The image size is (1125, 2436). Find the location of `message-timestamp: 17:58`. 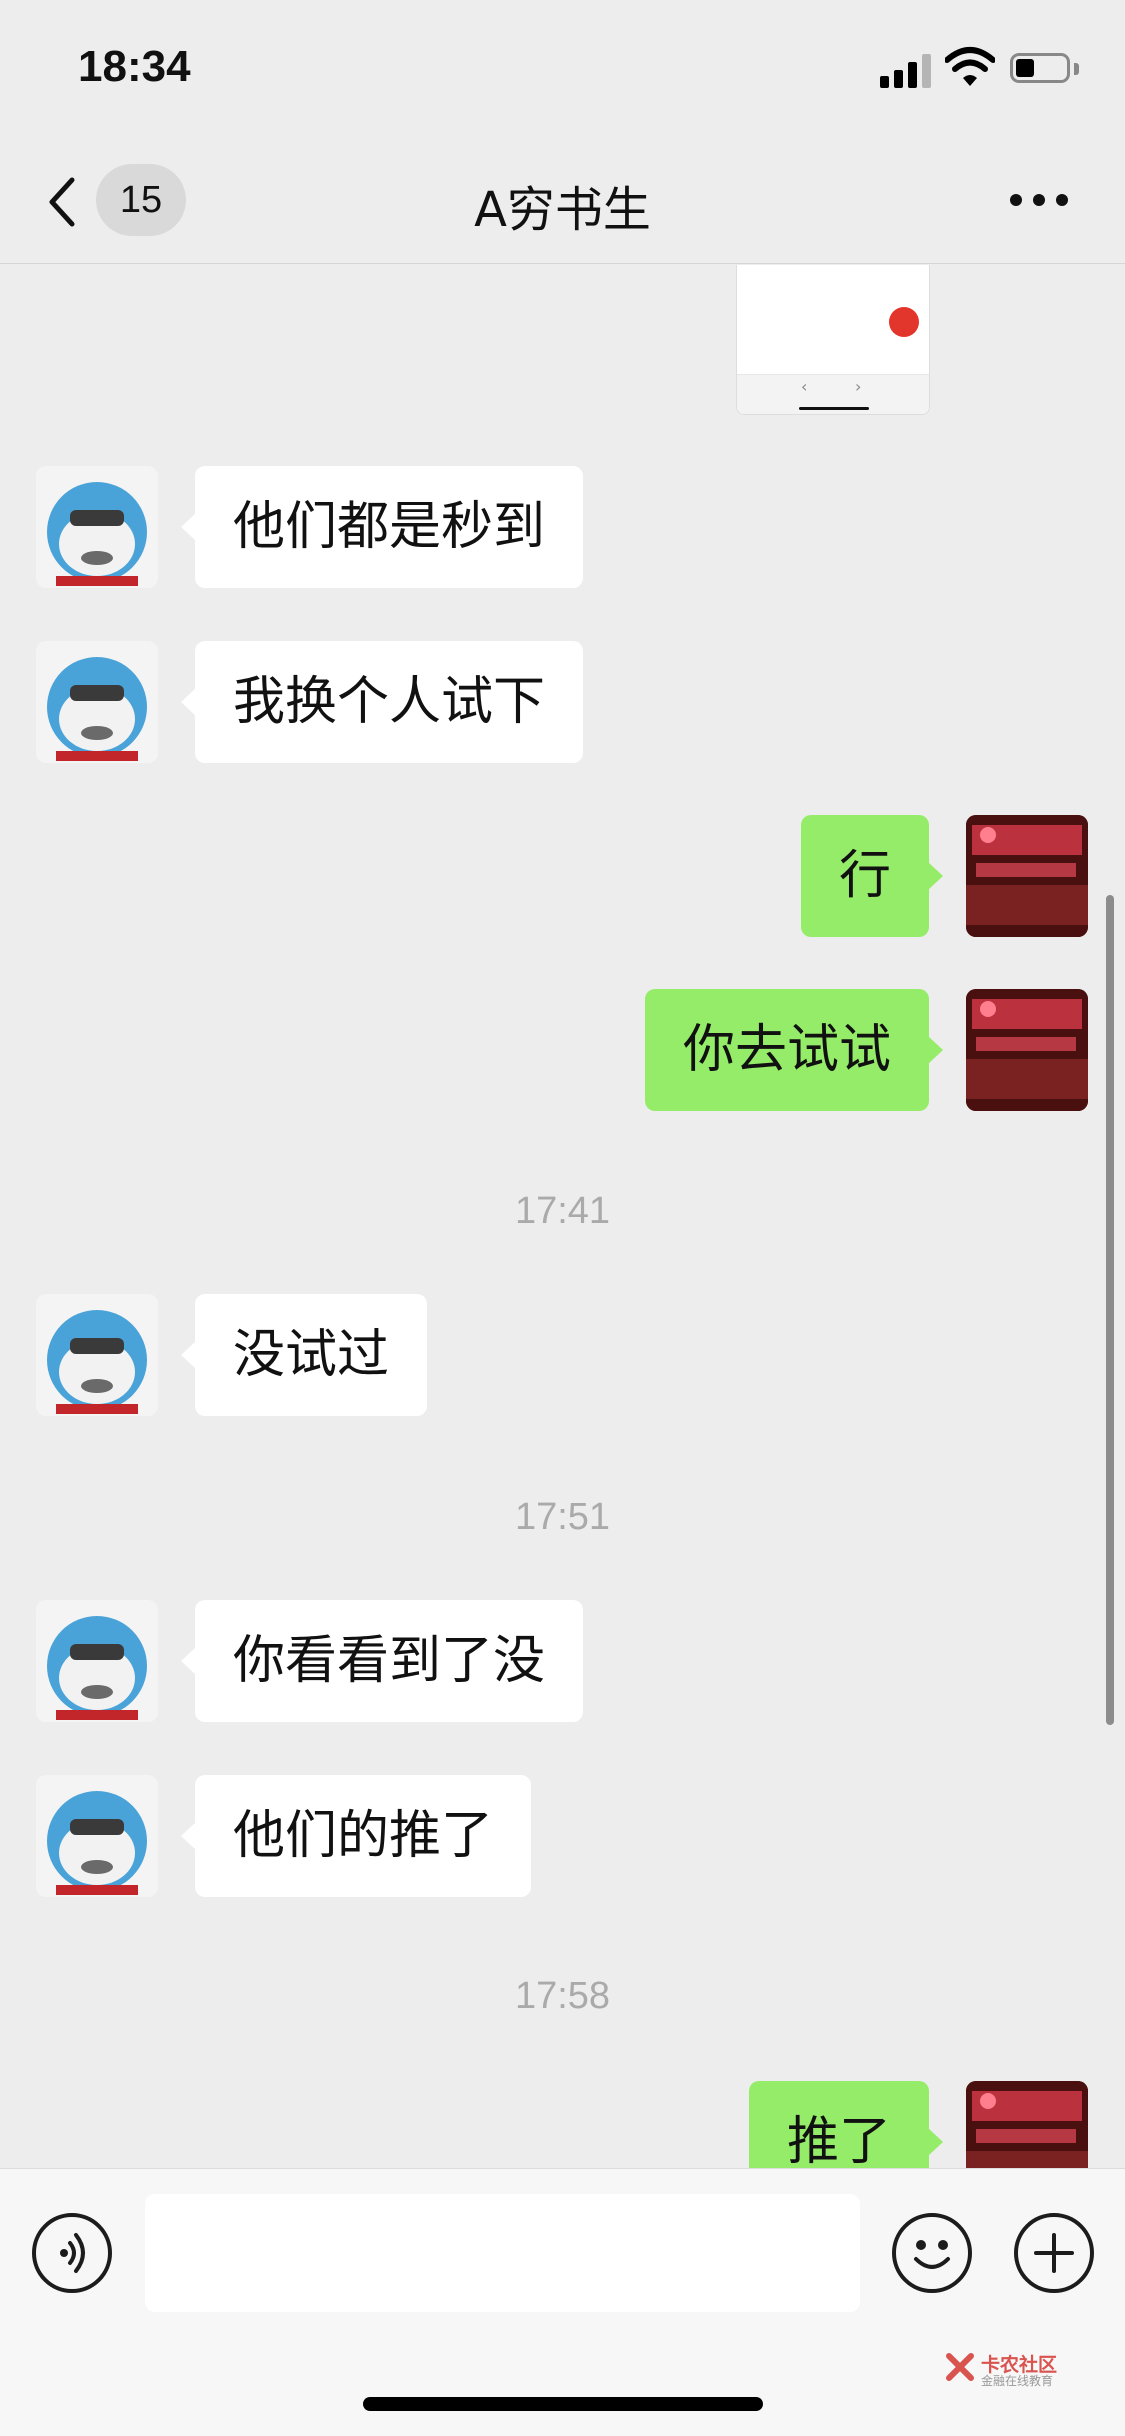

message-timestamp: 17:58 is located at coordinates (562, 1996).